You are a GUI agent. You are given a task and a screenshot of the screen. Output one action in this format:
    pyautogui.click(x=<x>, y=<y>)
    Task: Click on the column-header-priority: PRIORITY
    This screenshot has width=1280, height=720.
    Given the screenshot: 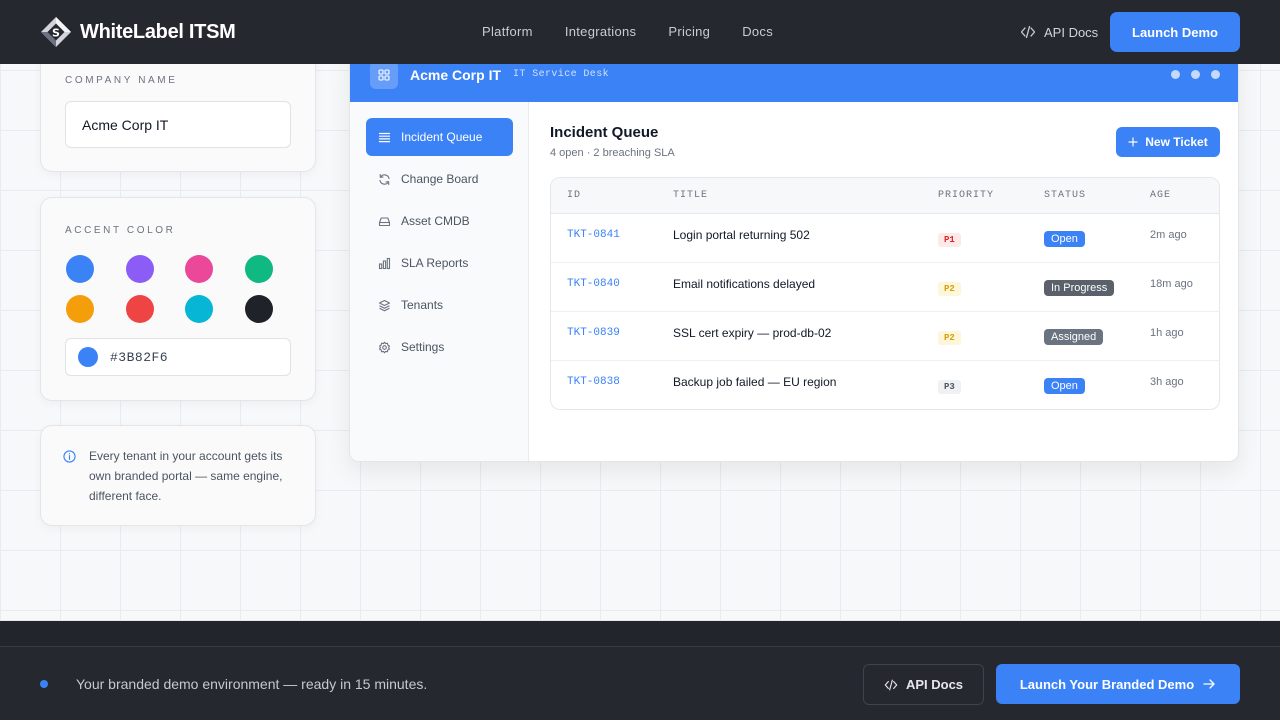 What is the action you would take?
    pyautogui.click(x=966, y=195)
    